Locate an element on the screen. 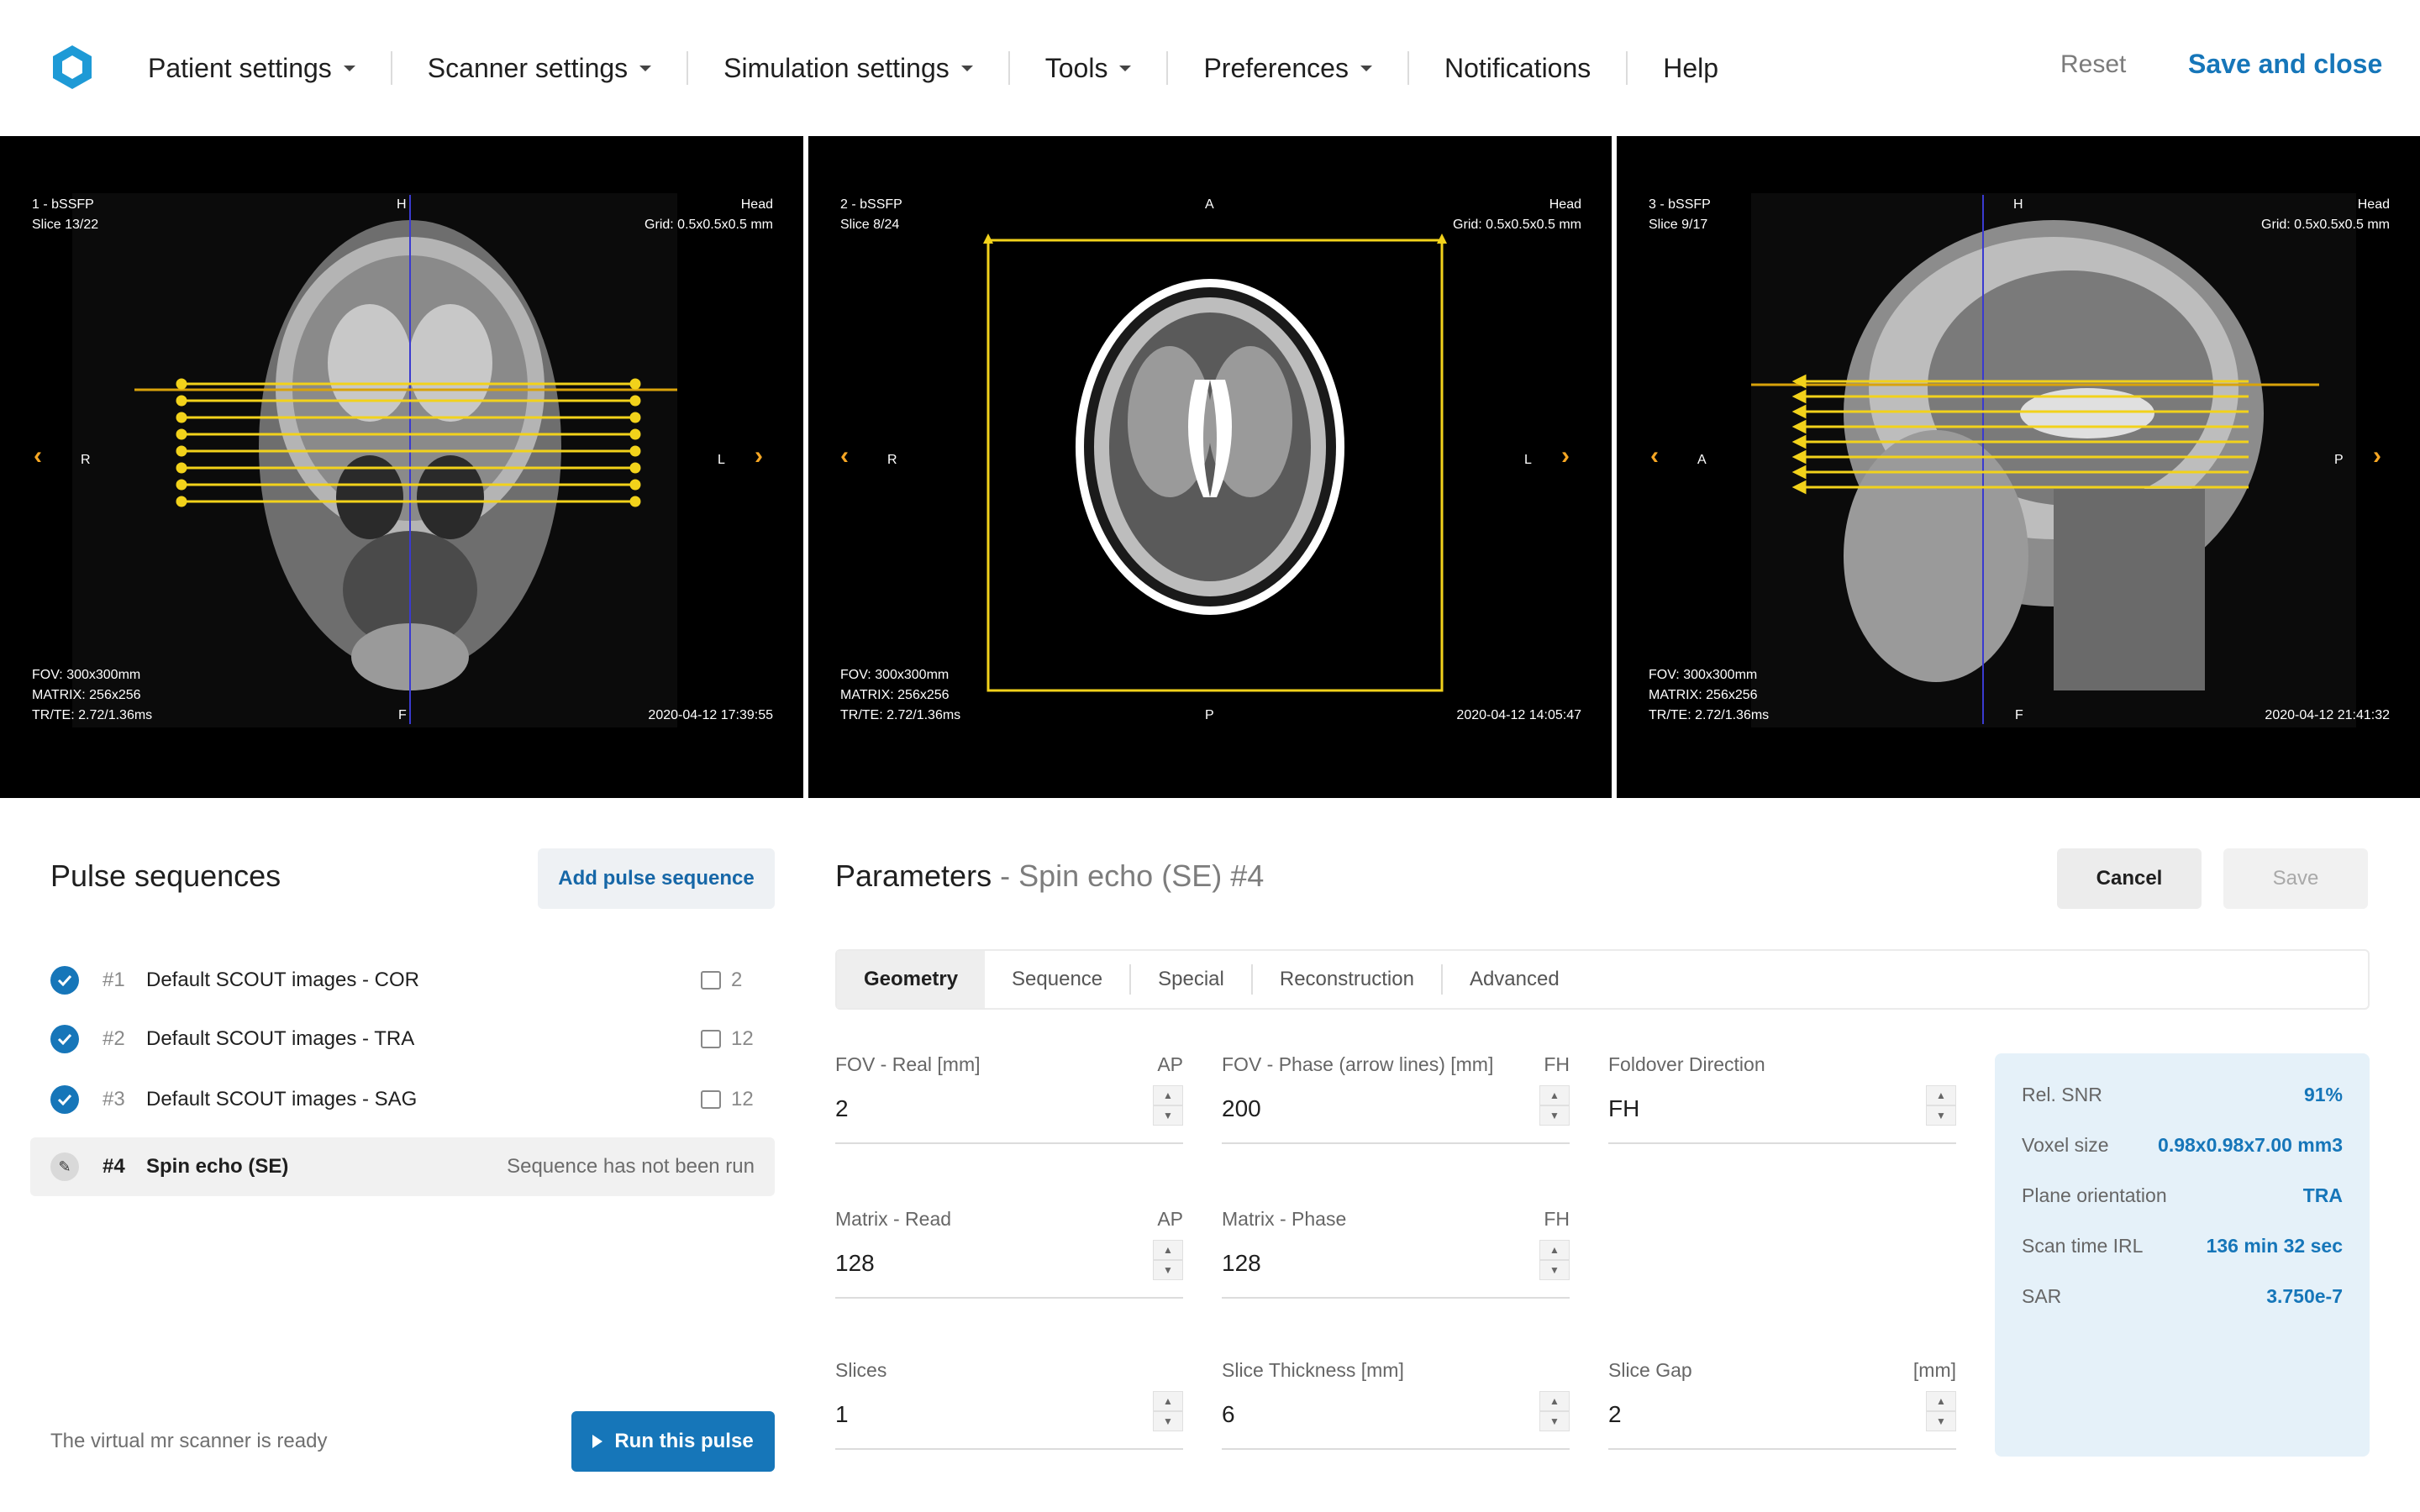 The width and height of the screenshot is (2420, 1512). save-button: Save is located at coordinates (2295, 878).